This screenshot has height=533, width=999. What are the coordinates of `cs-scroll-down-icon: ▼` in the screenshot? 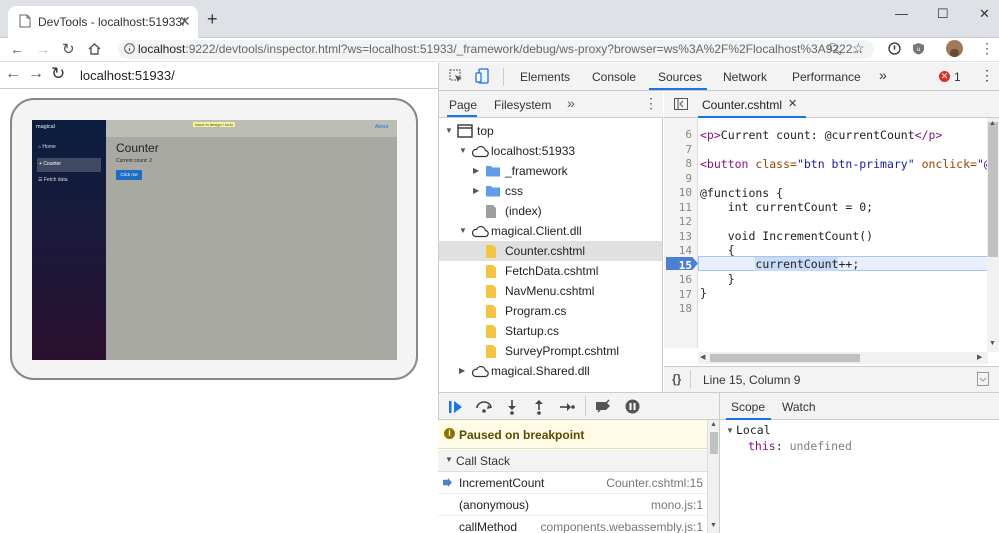 It's located at (713, 525).